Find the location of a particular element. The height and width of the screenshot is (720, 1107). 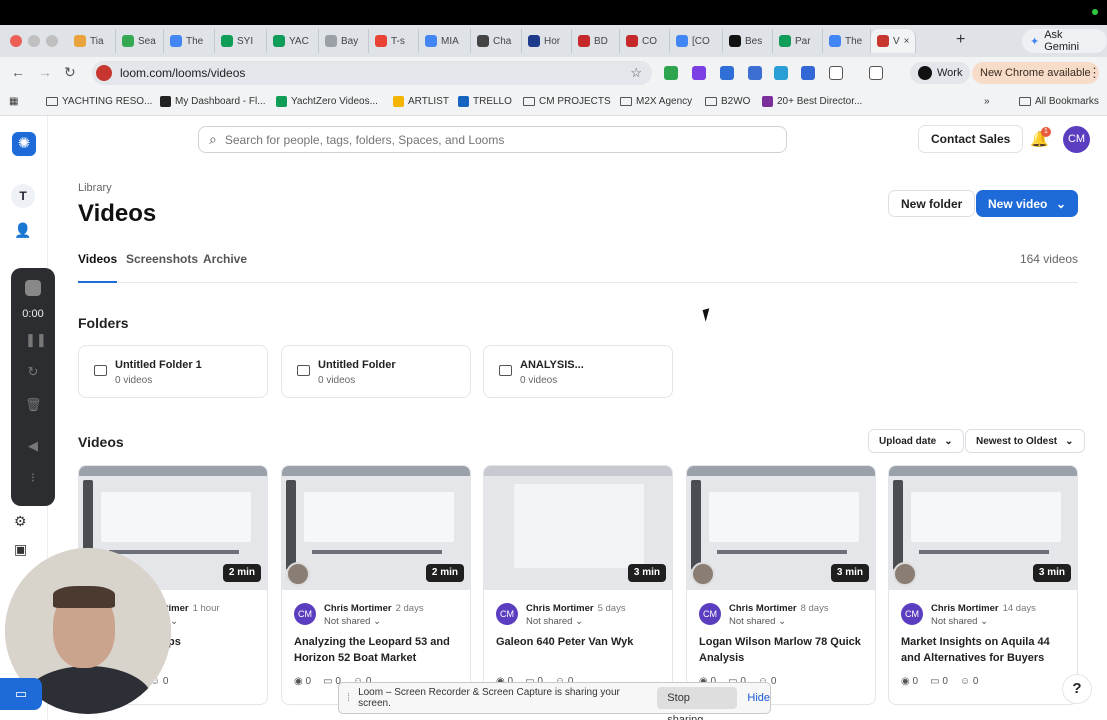

folder-card: Untitled Folder 1 0 videos is located at coordinates (173, 371).